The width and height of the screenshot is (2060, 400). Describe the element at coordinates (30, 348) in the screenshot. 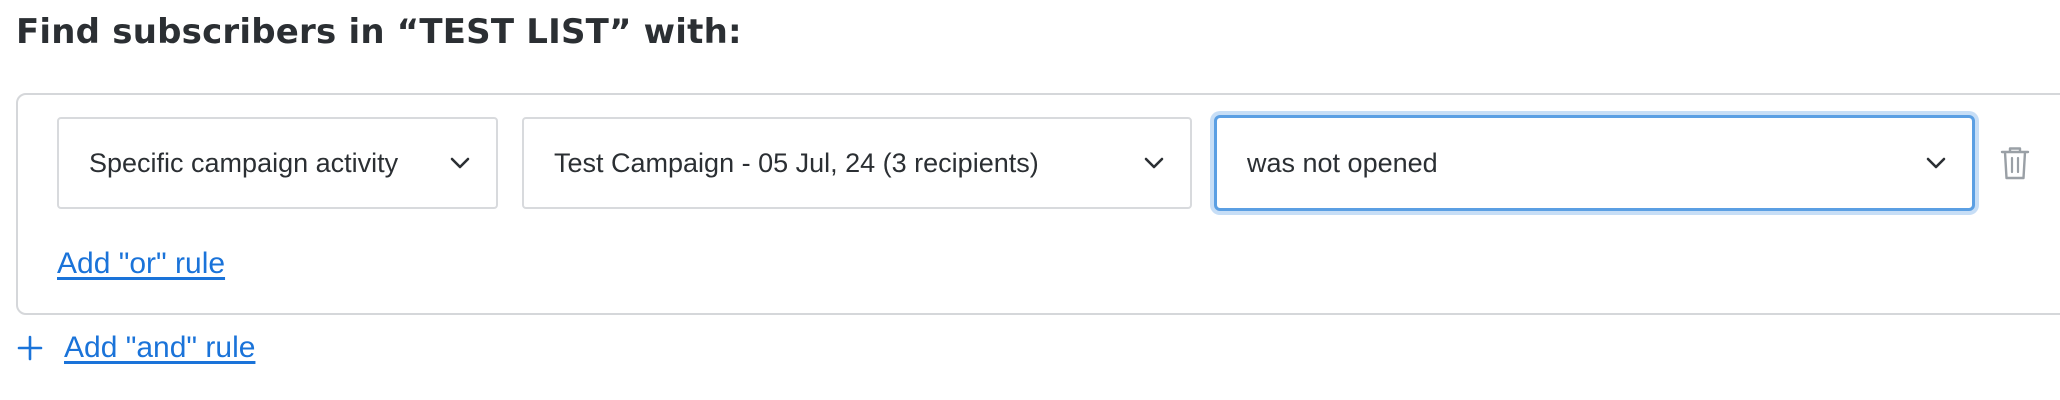

I see `plus-icon` at that location.